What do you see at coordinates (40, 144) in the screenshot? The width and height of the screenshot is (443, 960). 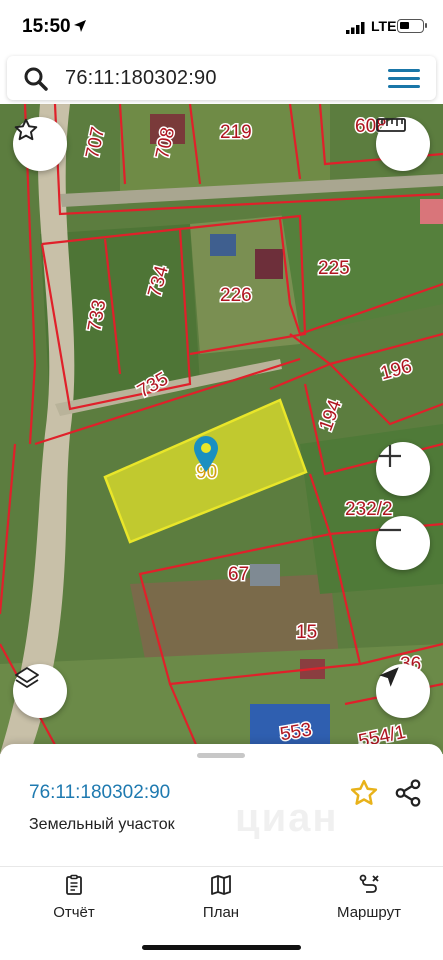 I see `favorite-map-button` at bounding box center [40, 144].